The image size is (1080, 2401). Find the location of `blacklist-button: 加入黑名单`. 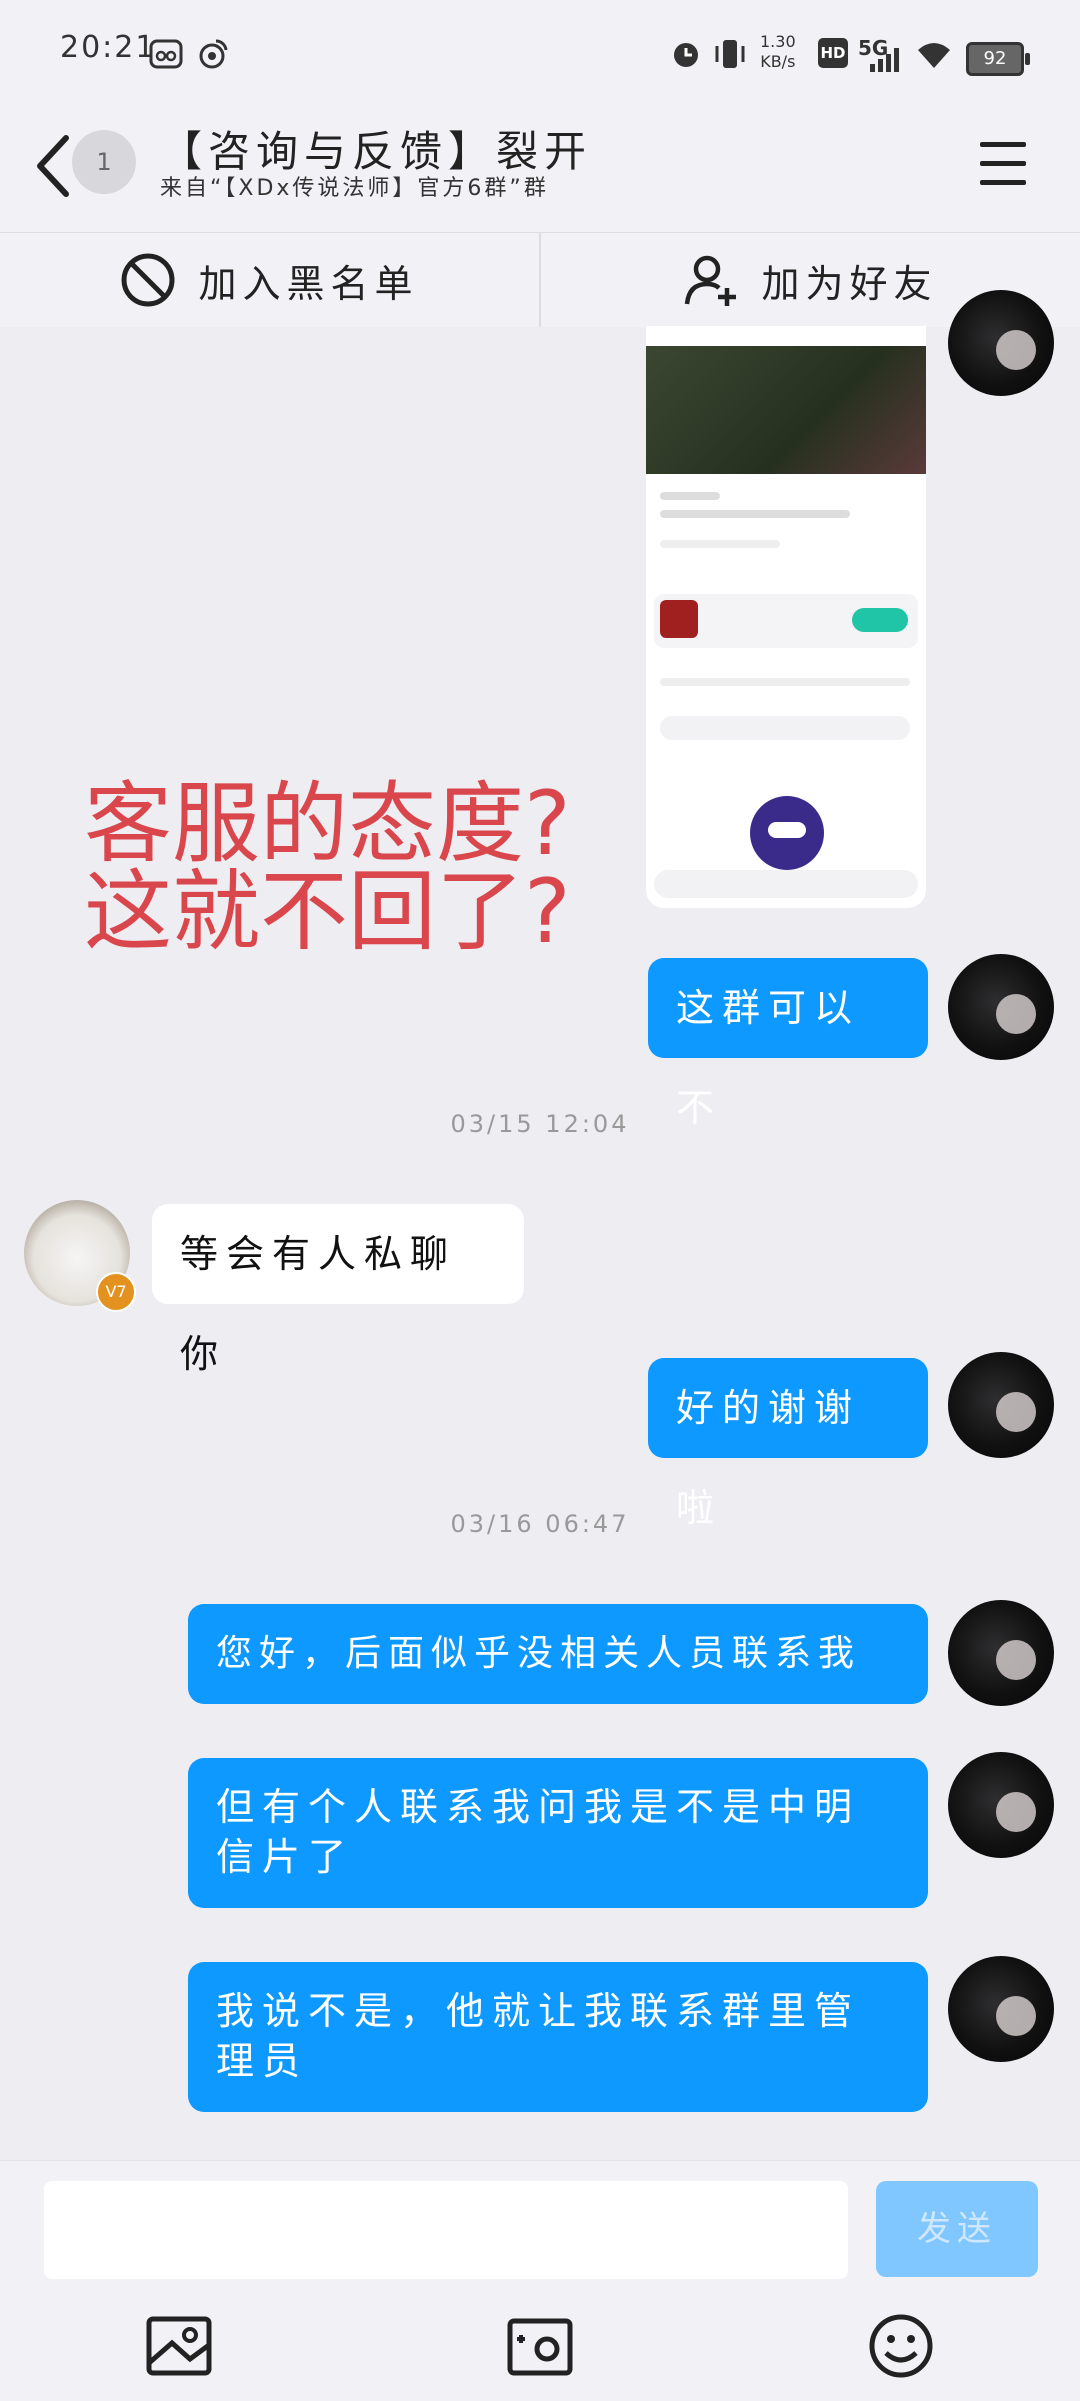

blacklist-button: 加入黑名单 is located at coordinates (269, 280).